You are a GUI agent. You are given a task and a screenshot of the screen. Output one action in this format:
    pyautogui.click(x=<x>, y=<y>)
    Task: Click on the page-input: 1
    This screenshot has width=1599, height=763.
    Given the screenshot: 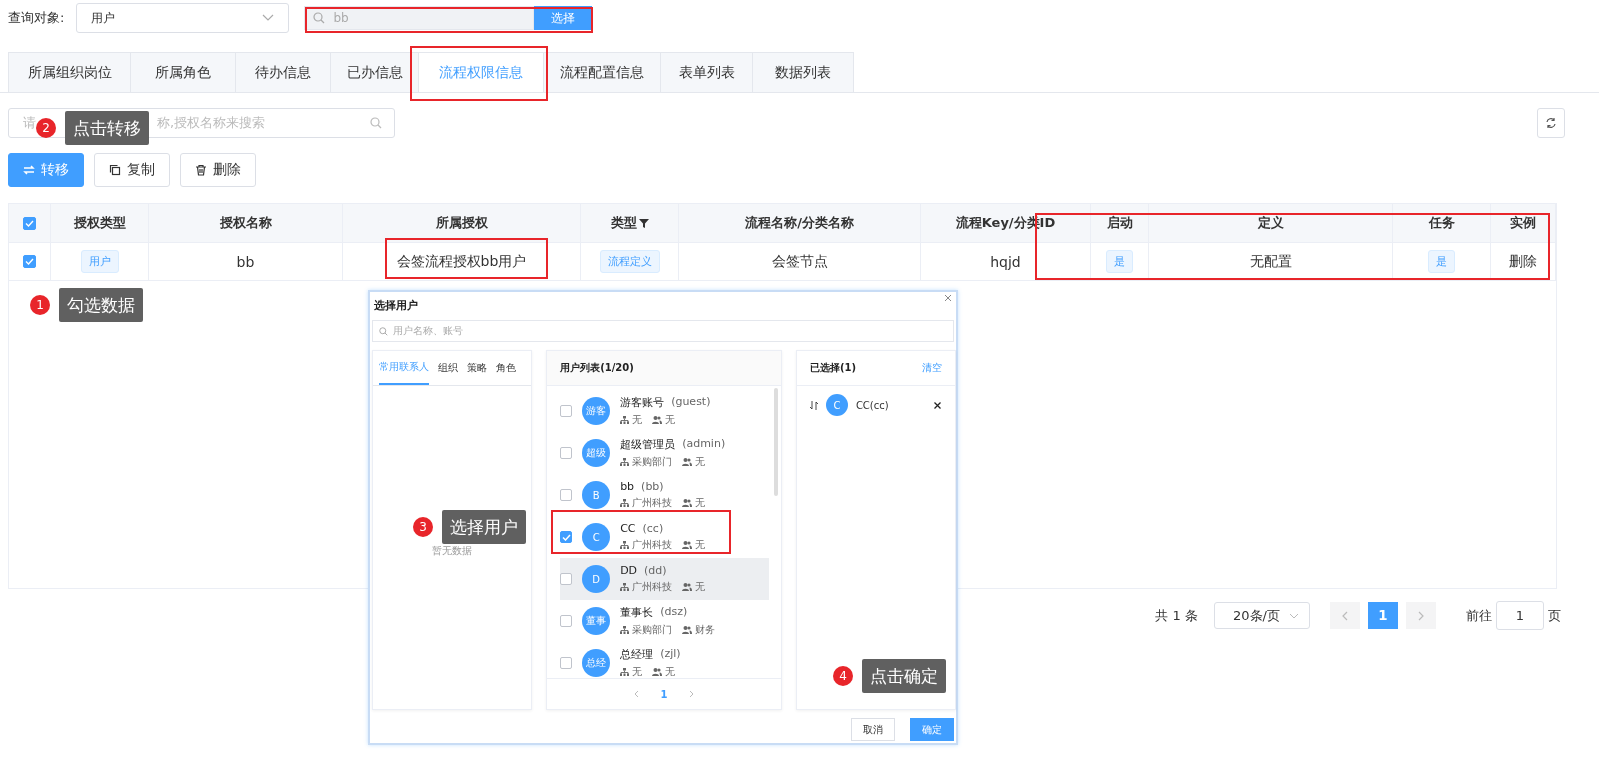 What is the action you would take?
    pyautogui.click(x=1520, y=615)
    